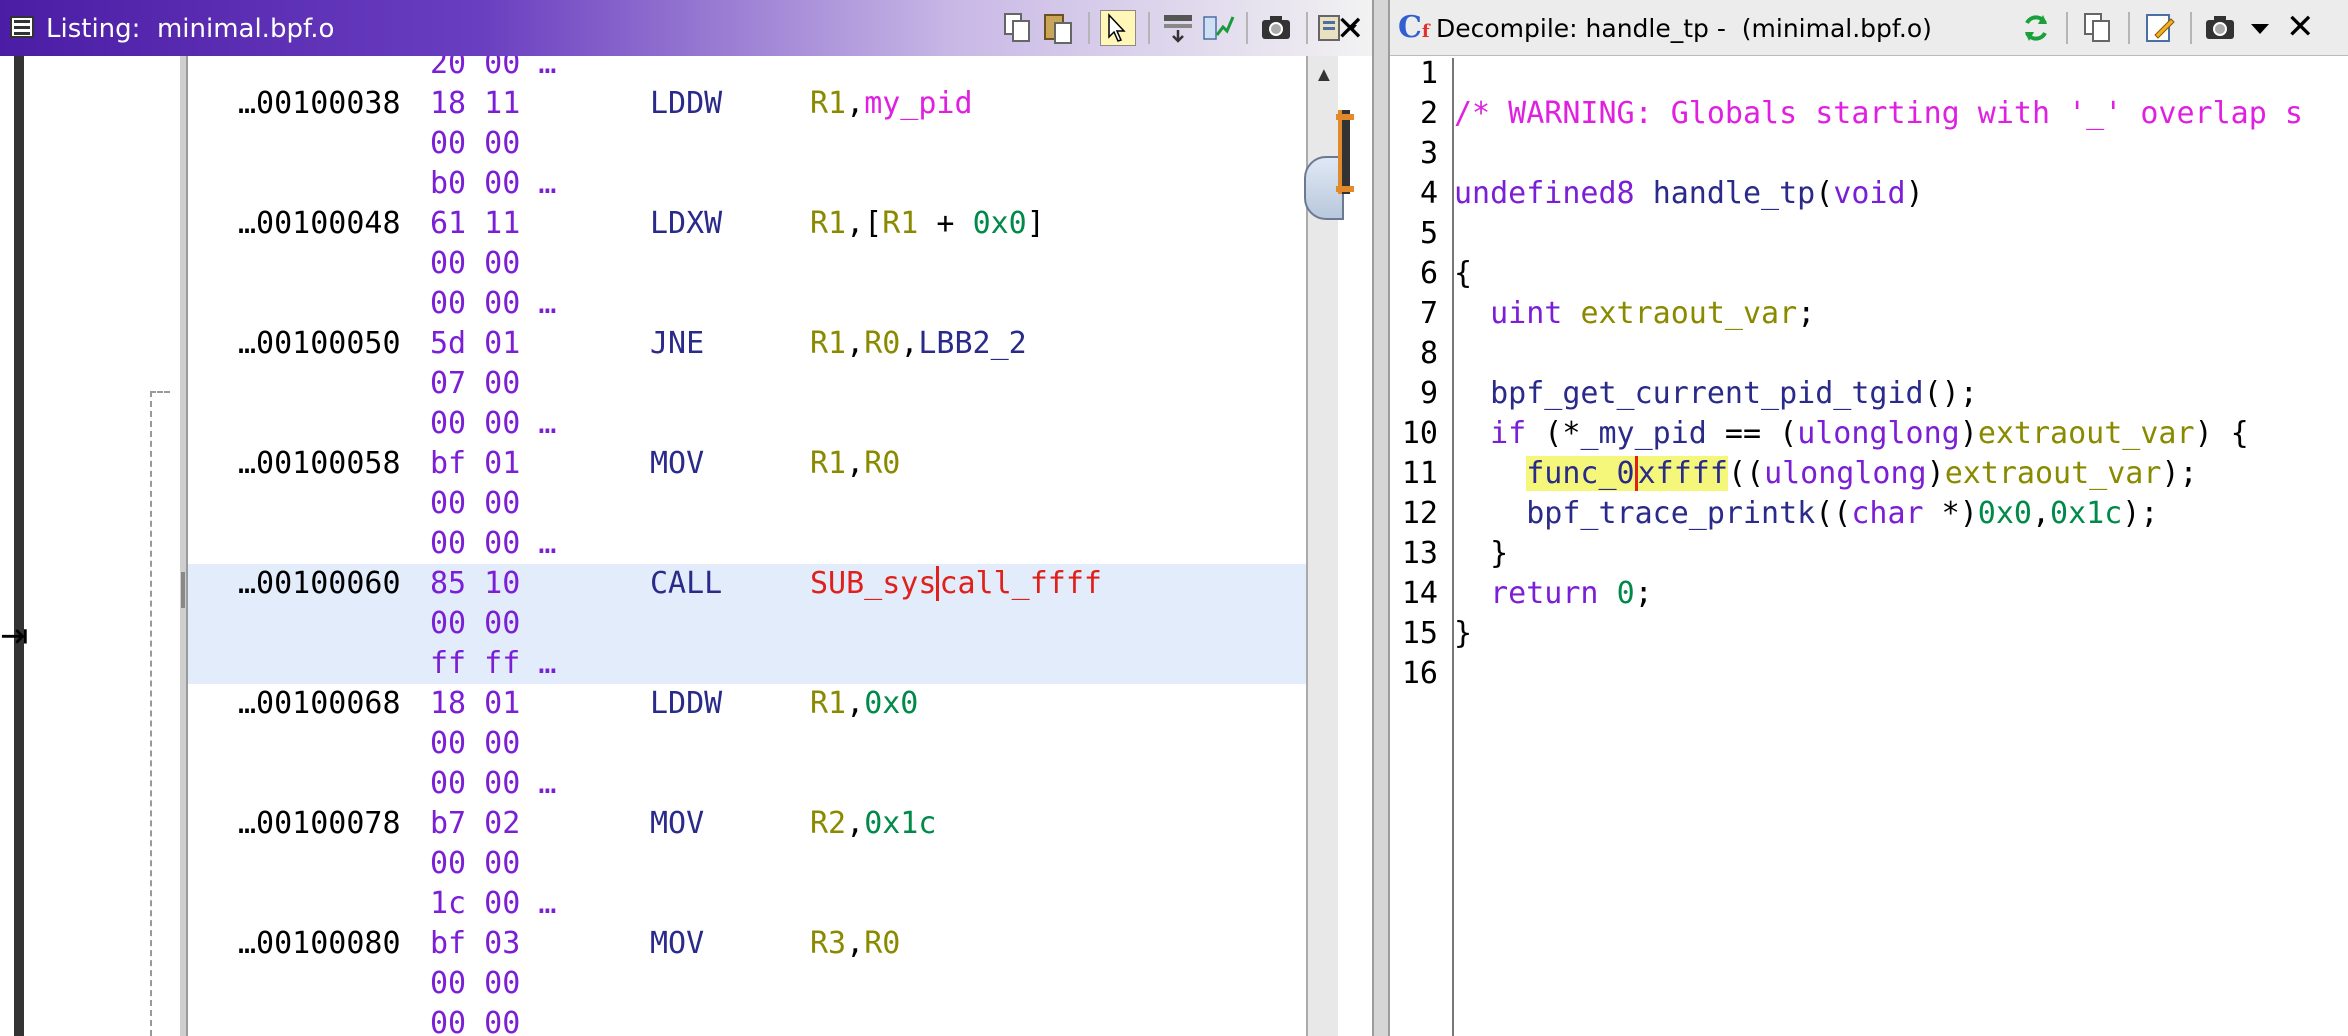  What do you see at coordinates (747, 824) in the screenshot?
I see `listing-row: …00100078 b7 02 MOV R2,0x1c` at bounding box center [747, 824].